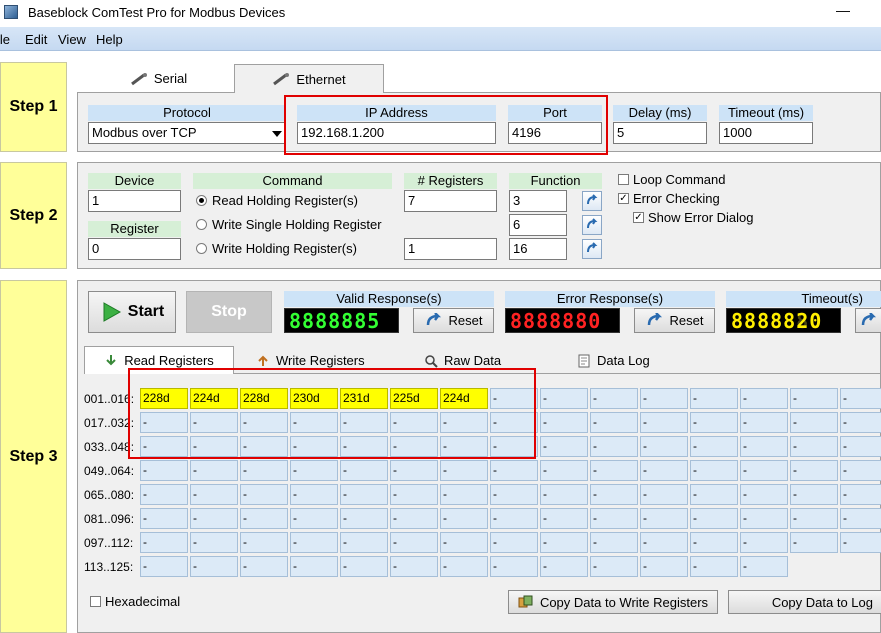  I want to click on send-write-single-button, so click(592, 225).